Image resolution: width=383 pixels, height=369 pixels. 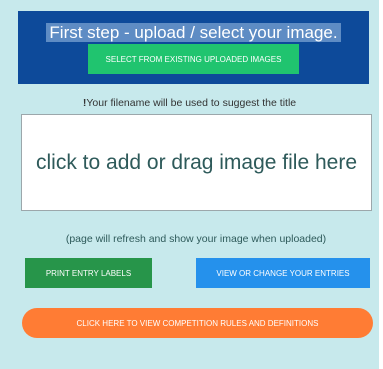 I want to click on upload-step-title-text: First step - upload / select your image., so click(x=193, y=32).